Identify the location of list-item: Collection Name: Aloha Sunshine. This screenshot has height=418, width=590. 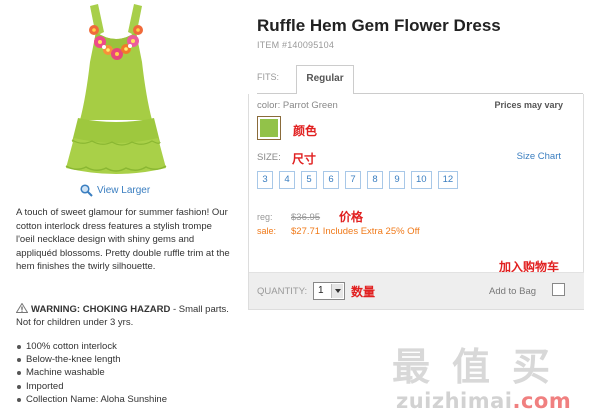
(91, 399).